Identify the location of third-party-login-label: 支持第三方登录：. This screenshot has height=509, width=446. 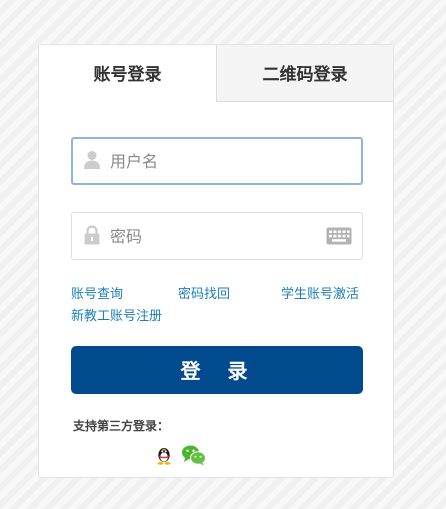
(121, 426).